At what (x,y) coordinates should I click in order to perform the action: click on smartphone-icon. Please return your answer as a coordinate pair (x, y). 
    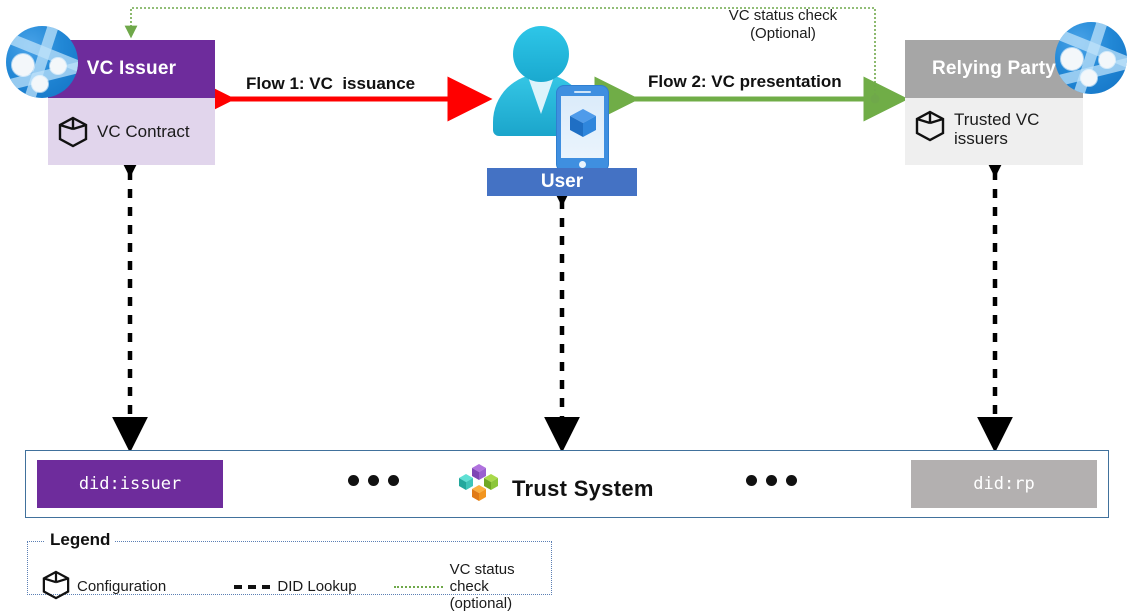
    Looking at the image, I should click on (582, 128).